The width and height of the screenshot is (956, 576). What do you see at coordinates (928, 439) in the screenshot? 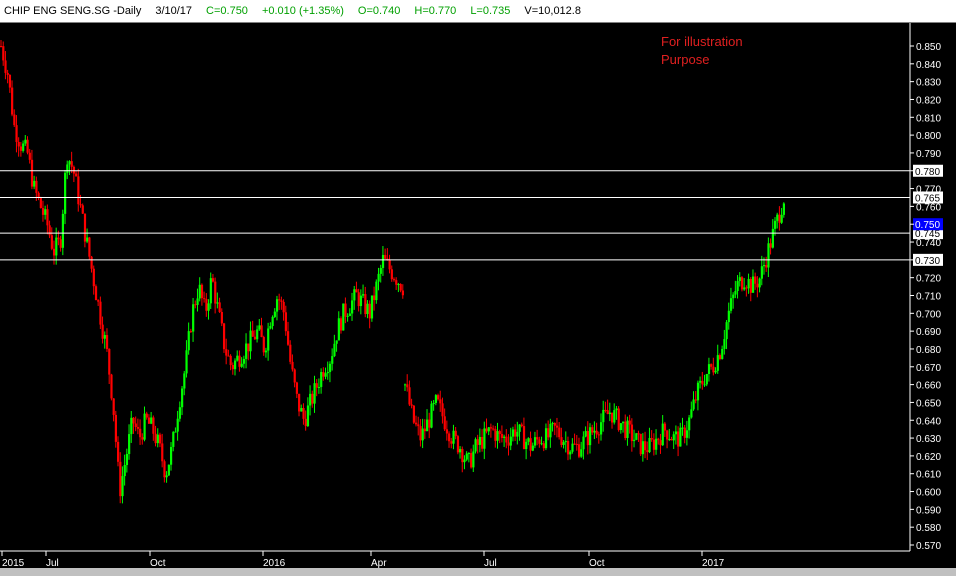
I see `y-tick-label: 0.630` at bounding box center [928, 439].